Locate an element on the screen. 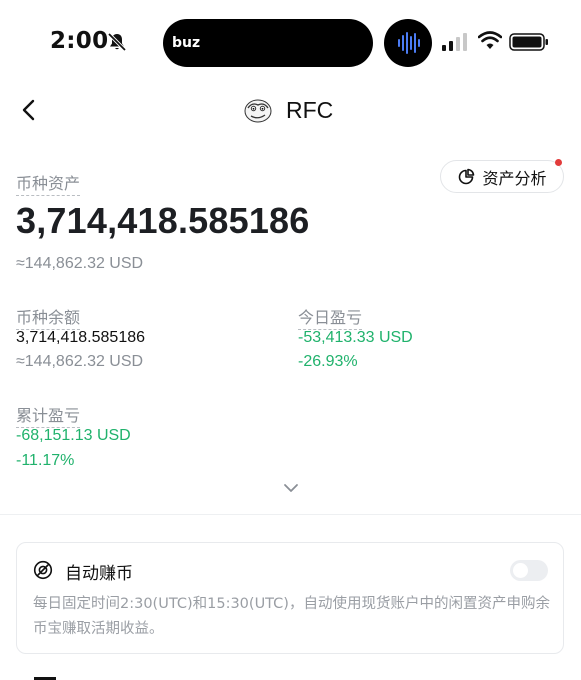  balance-label: 币种余额 is located at coordinates (48, 317).